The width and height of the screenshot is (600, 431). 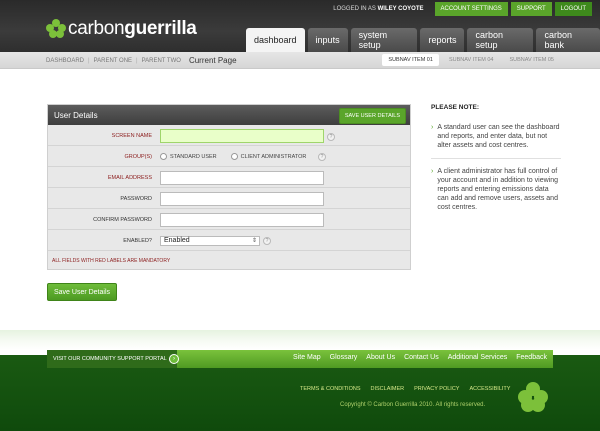 I want to click on panel-title: User Details, so click(x=76, y=115).